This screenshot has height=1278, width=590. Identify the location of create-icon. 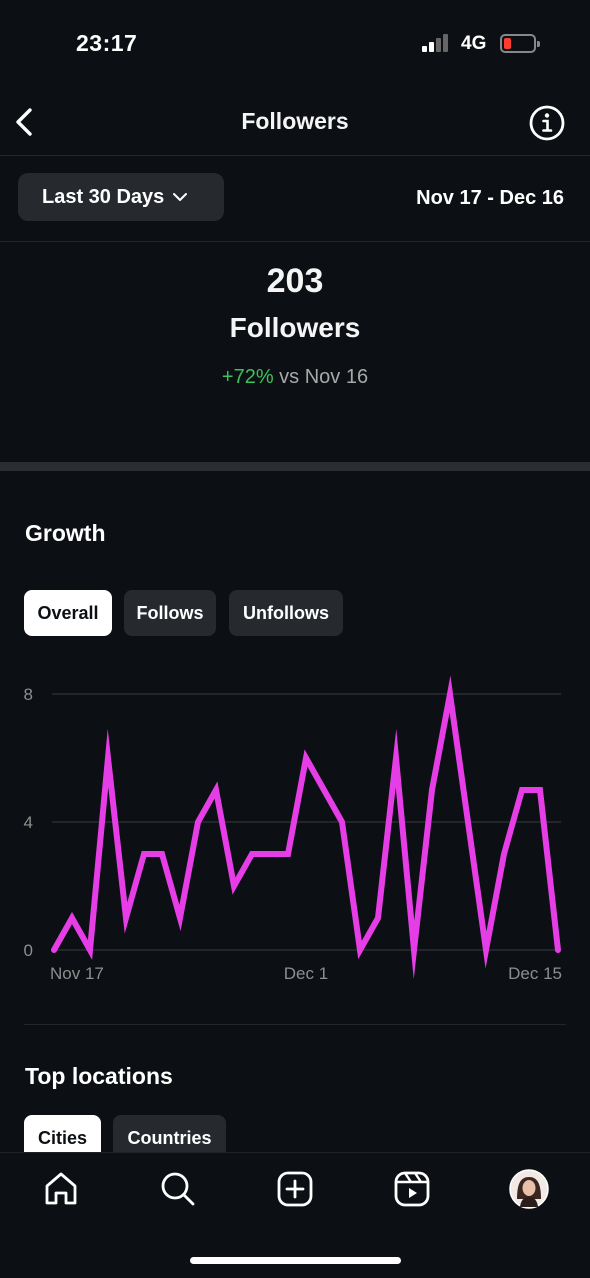
(295, 1189).